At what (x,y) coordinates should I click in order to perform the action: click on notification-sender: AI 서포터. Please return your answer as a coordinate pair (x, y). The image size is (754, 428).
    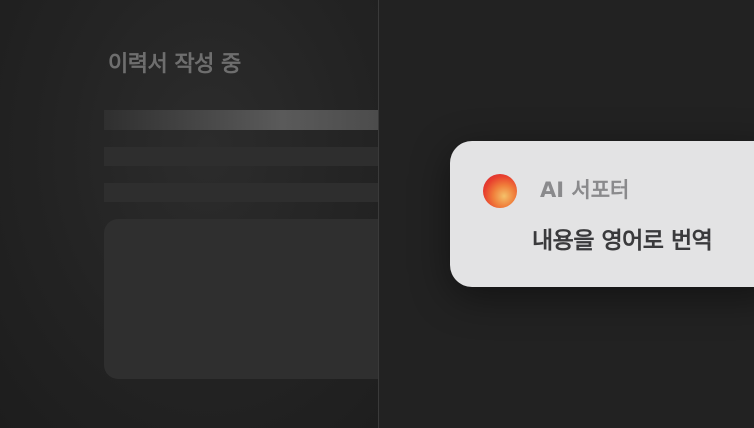
    Looking at the image, I should click on (585, 190).